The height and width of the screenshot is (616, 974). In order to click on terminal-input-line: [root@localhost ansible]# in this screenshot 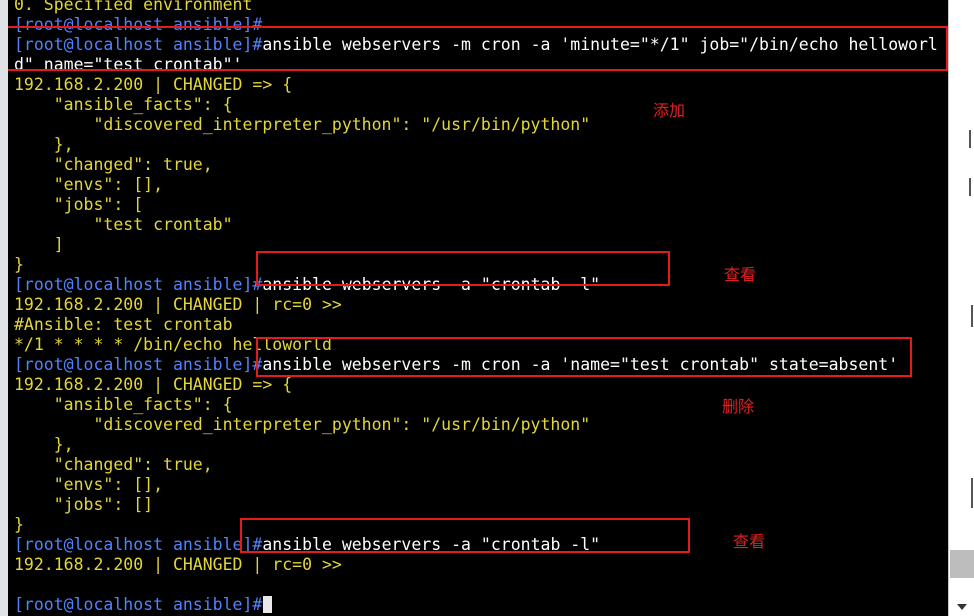, I will do `click(476, 605)`.